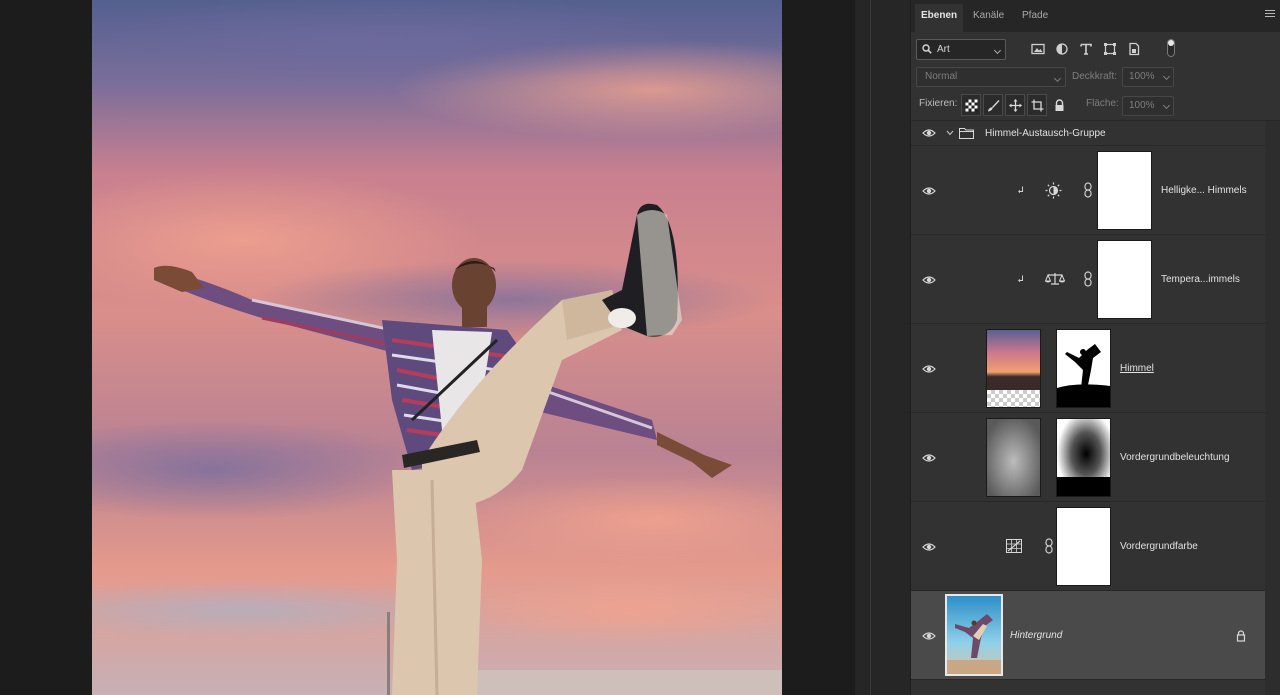  I want to click on blend-opacity-row: Normal Deckkraft: 100%, so click(1095, 77).